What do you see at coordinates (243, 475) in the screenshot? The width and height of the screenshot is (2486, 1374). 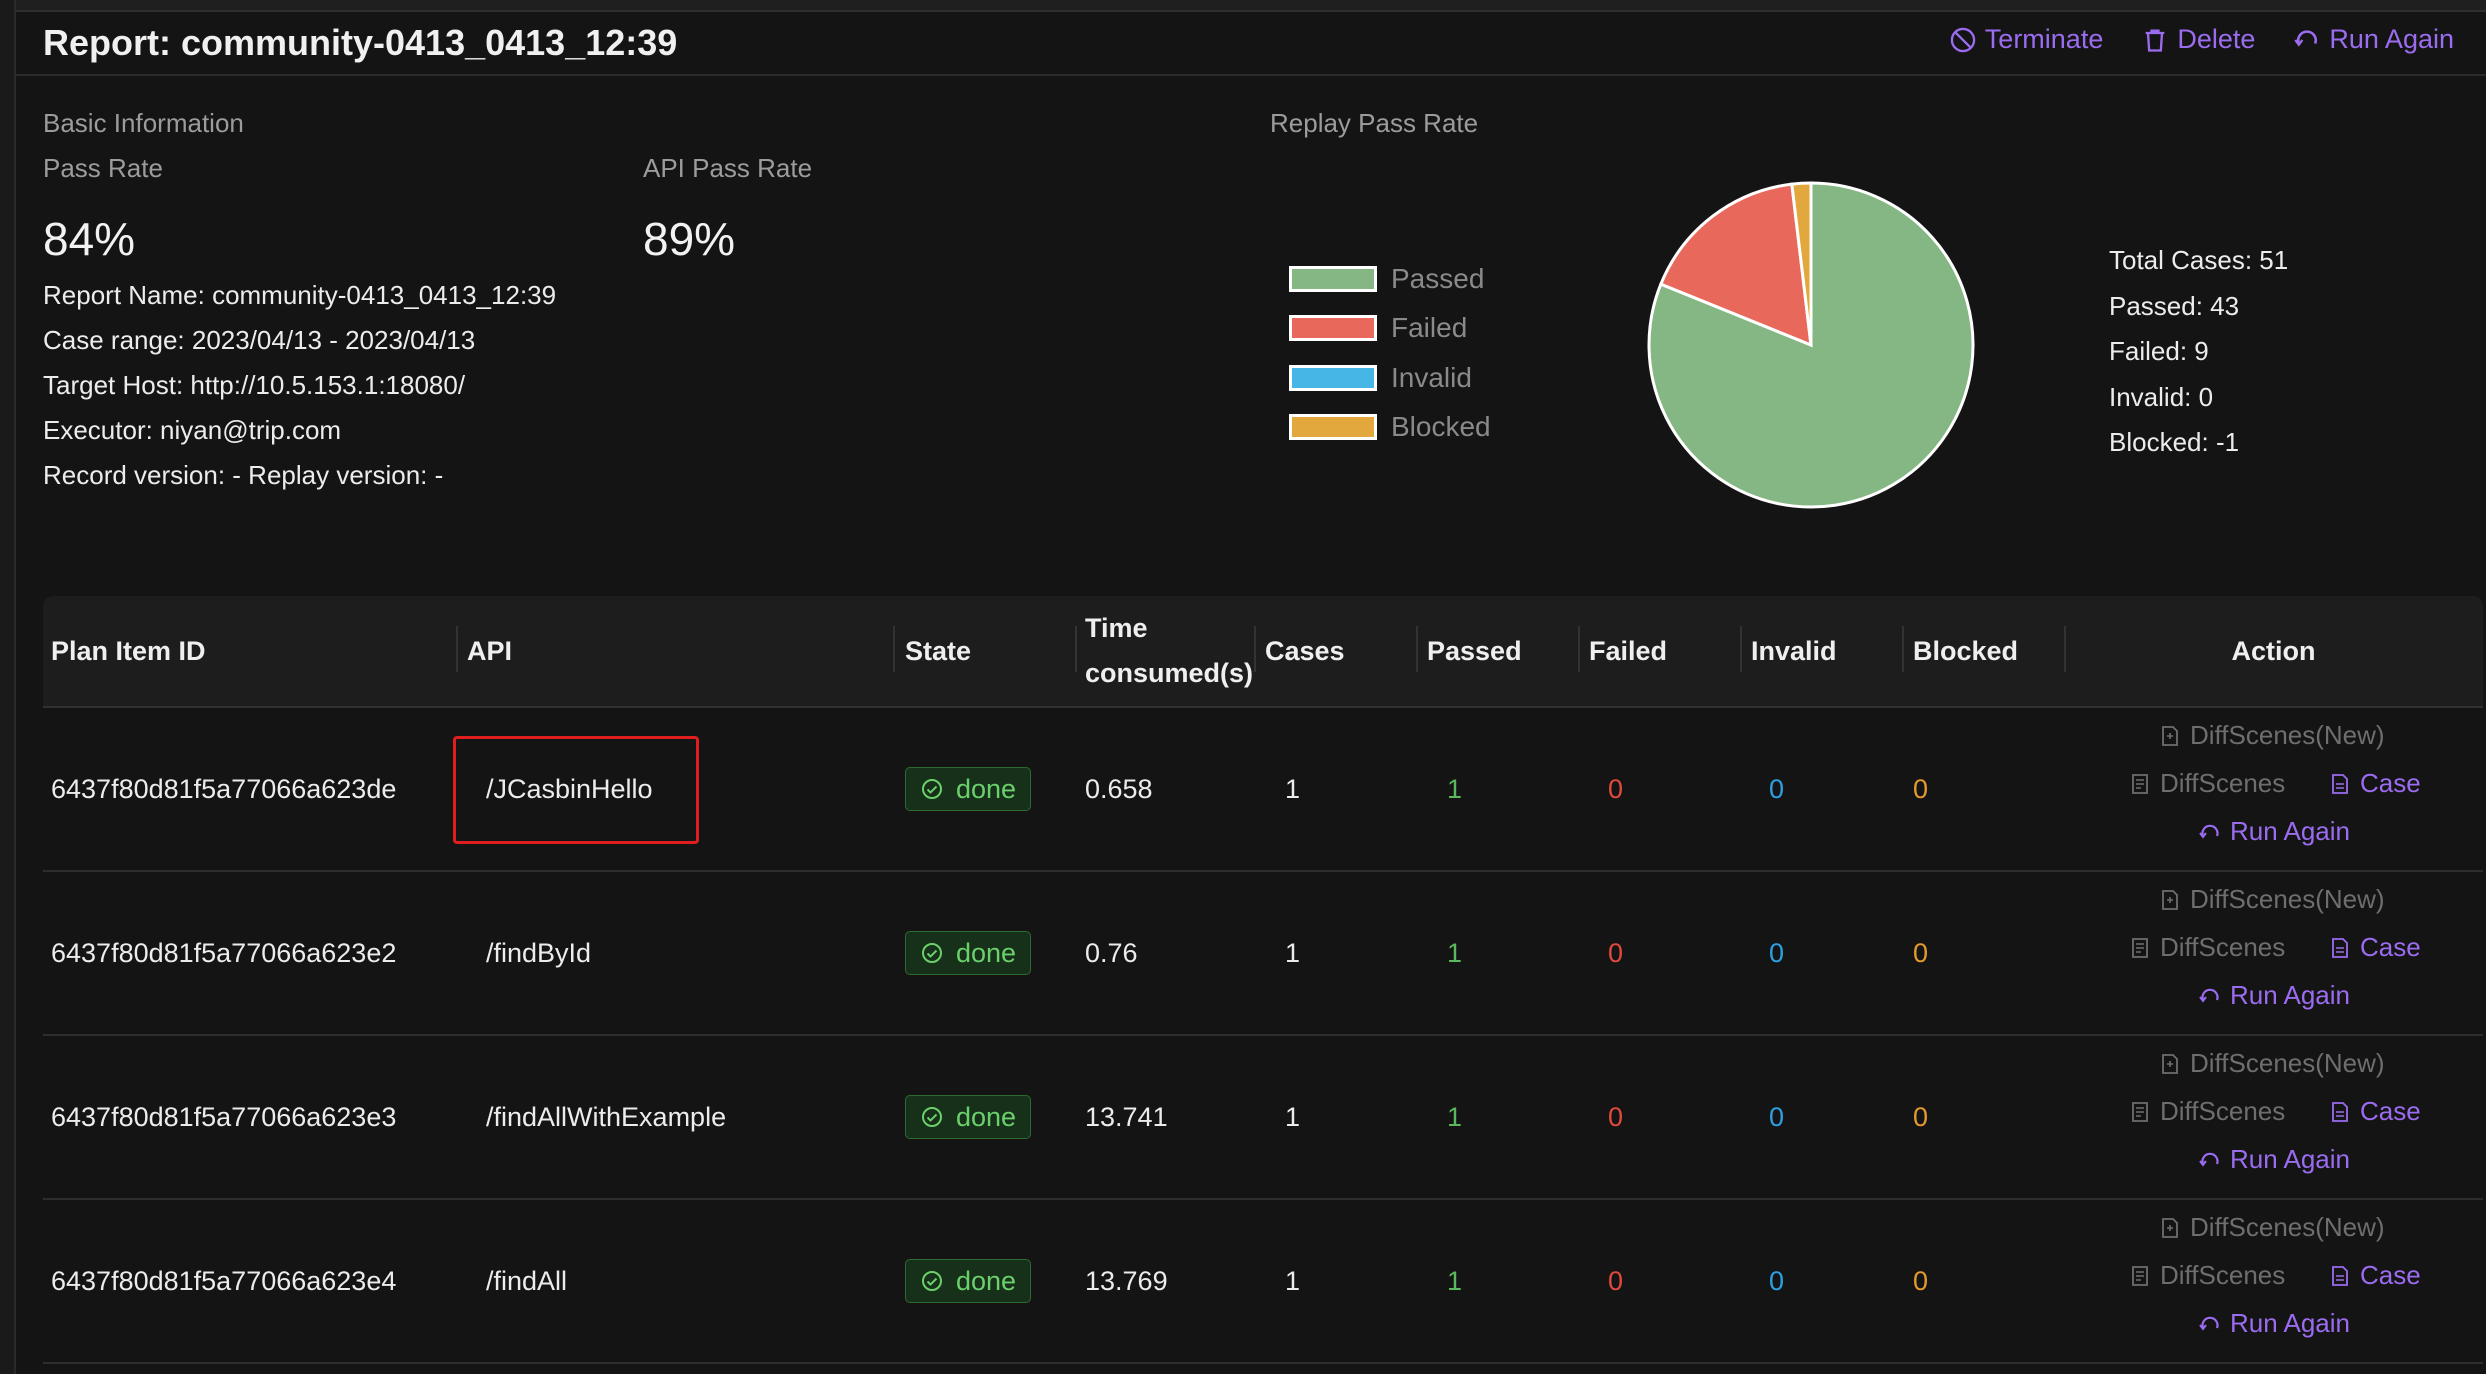 I see `versions: Record version: - Replay version: -` at bounding box center [243, 475].